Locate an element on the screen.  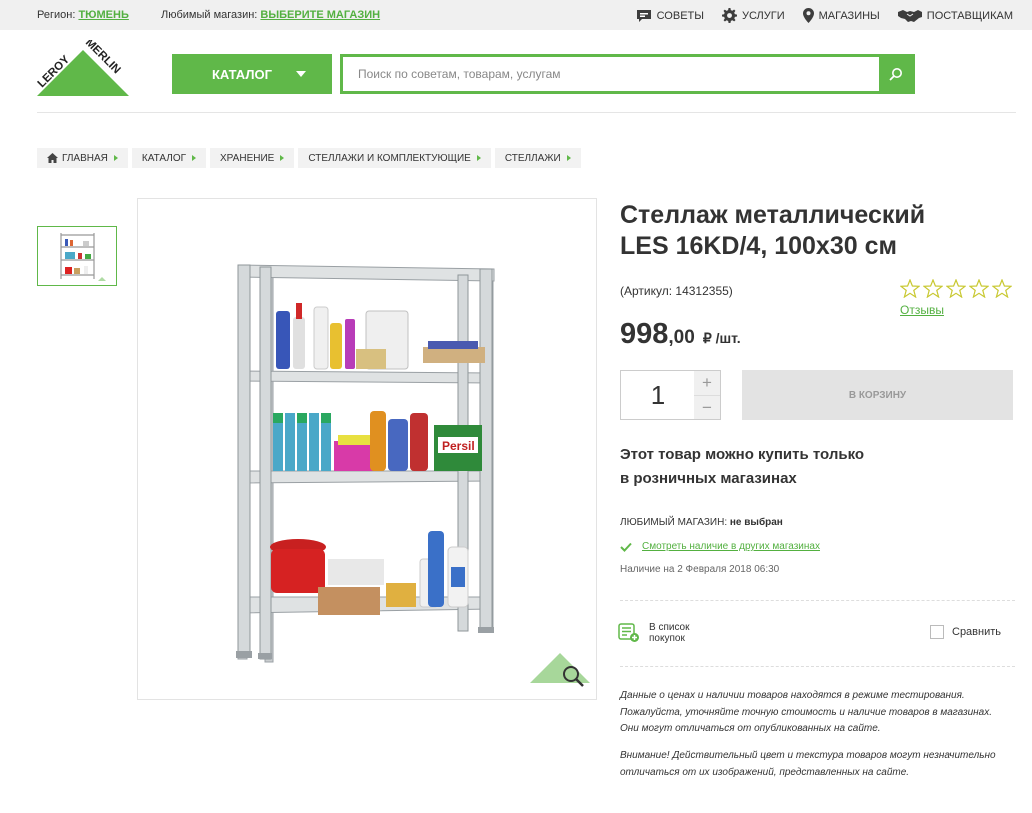
region-label: Регион: is located at coordinates (56, 15).